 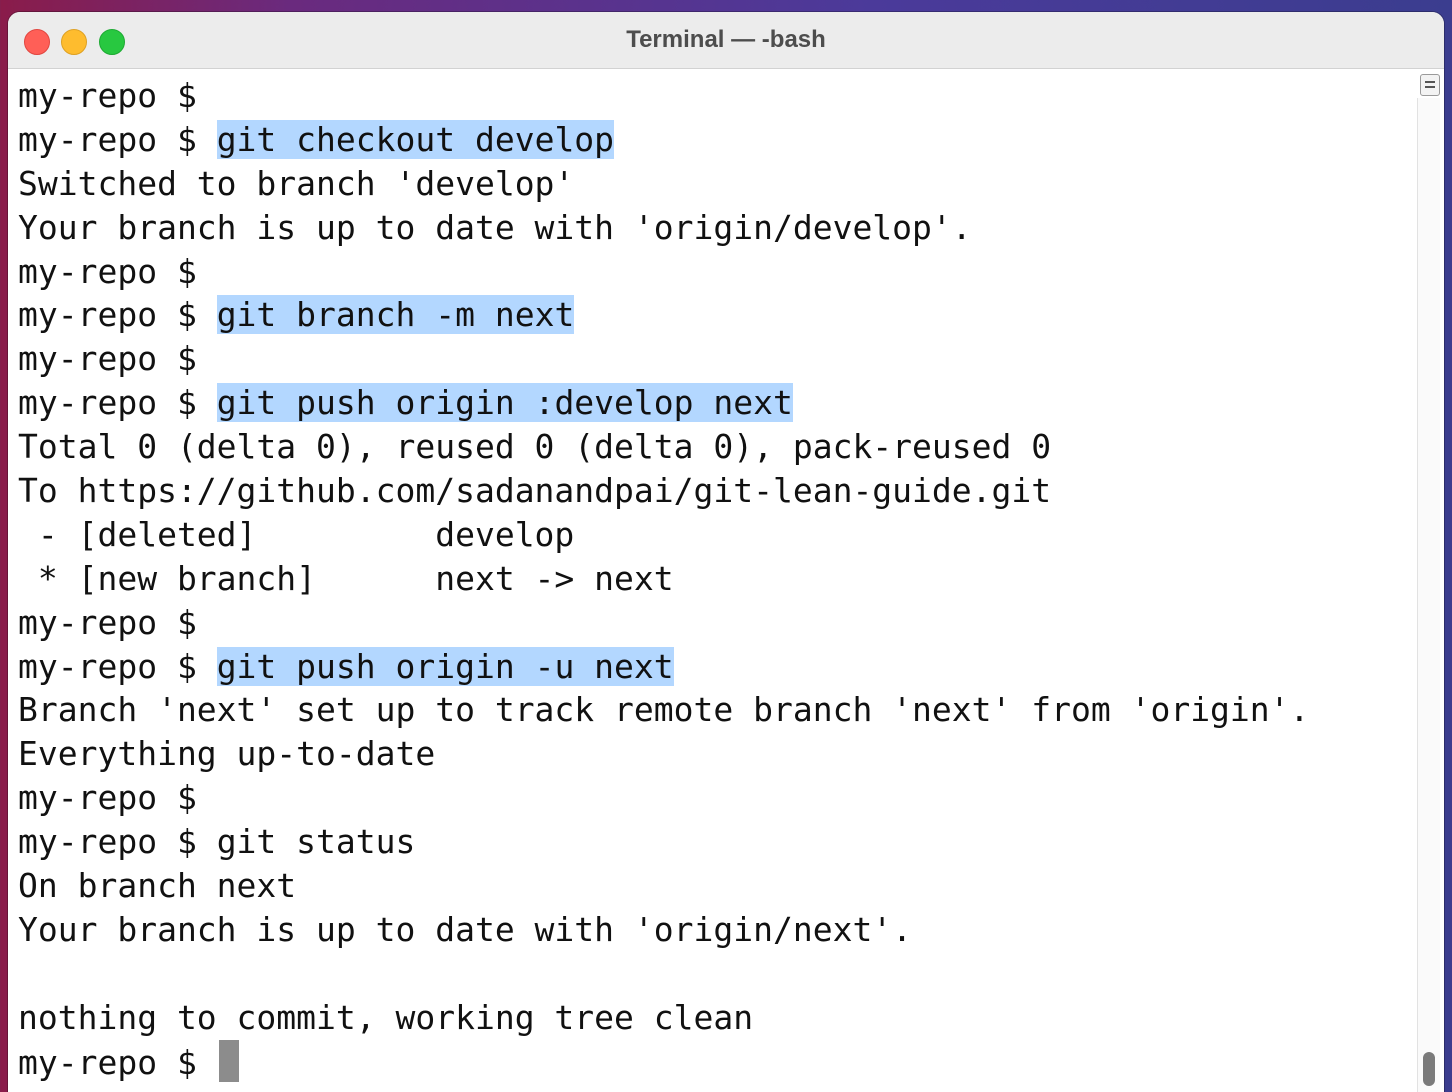 I want to click on output-text: * [new branch] next -> next, so click(x=346, y=578).